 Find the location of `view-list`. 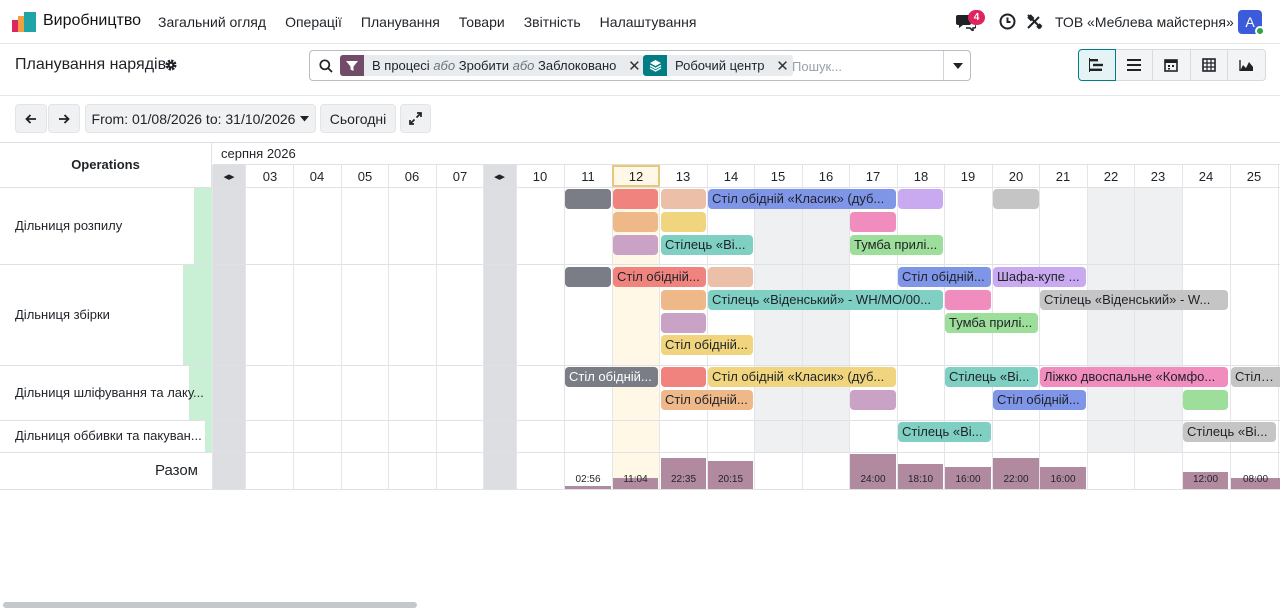

view-list is located at coordinates (1134, 65).